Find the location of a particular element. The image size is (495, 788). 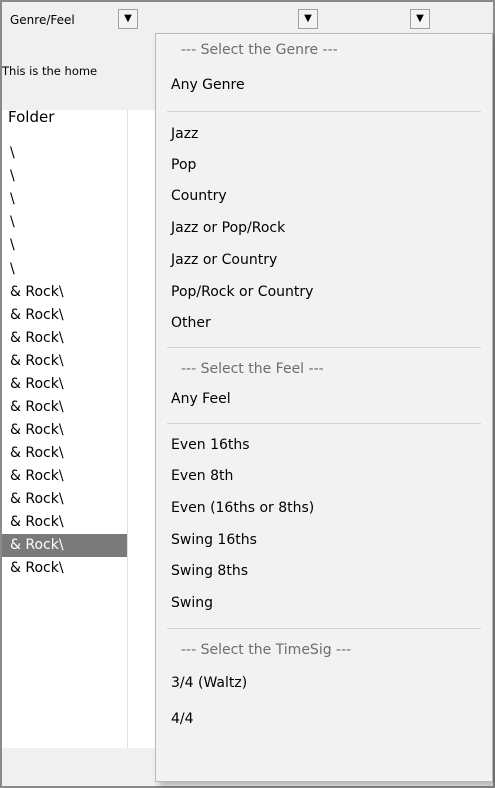

menu-header-genre: --- Select the Genre --- is located at coordinates (259, 50).